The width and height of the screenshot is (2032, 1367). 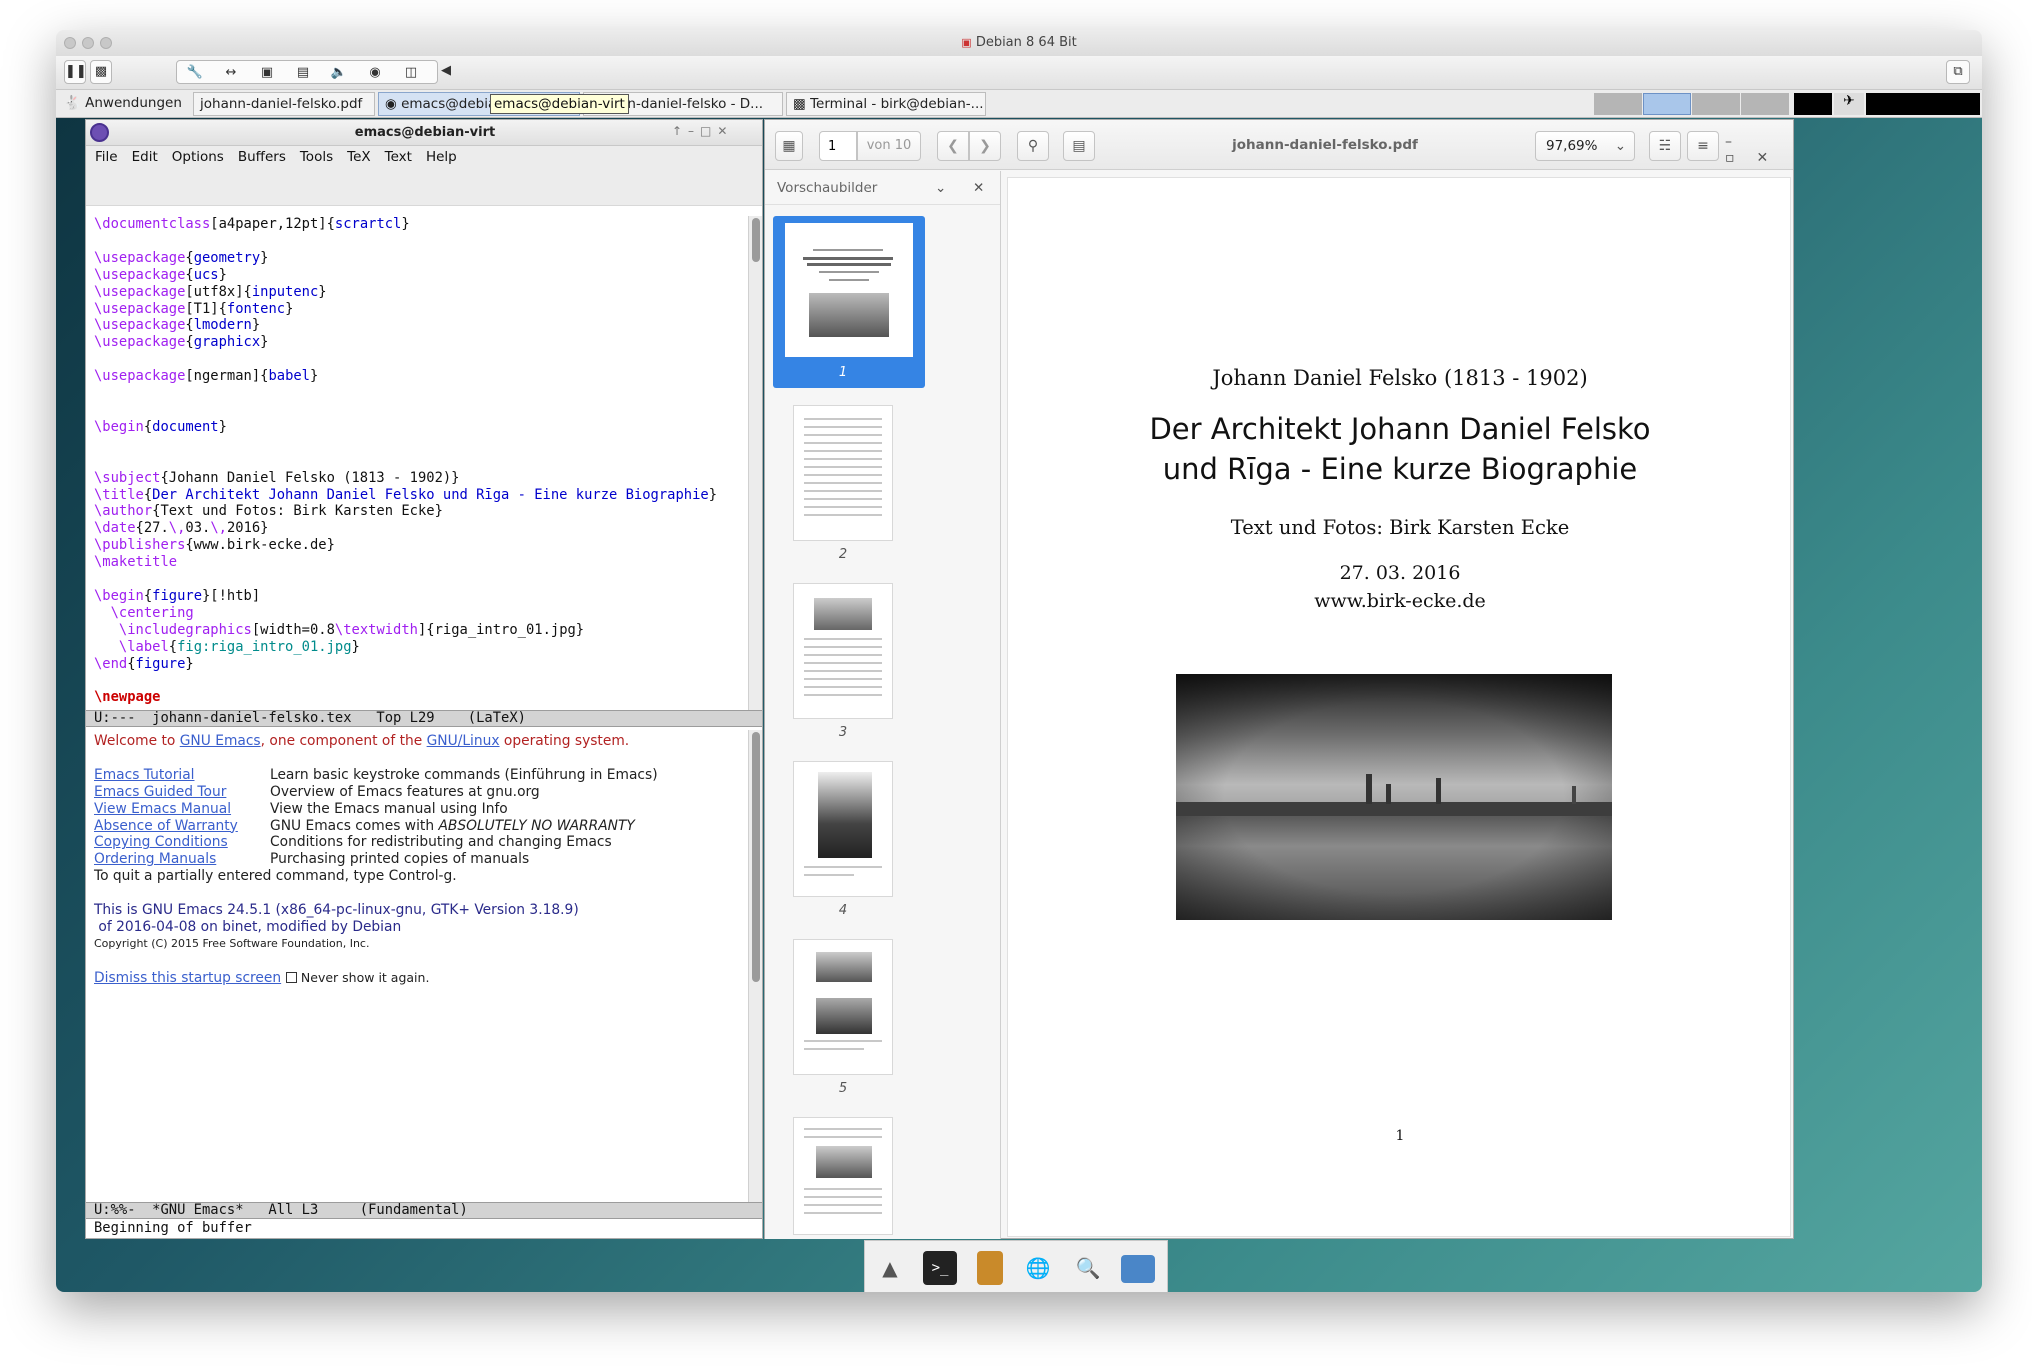 What do you see at coordinates (195, 73) in the screenshot?
I see `wrench-icon: 🔧` at bounding box center [195, 73].